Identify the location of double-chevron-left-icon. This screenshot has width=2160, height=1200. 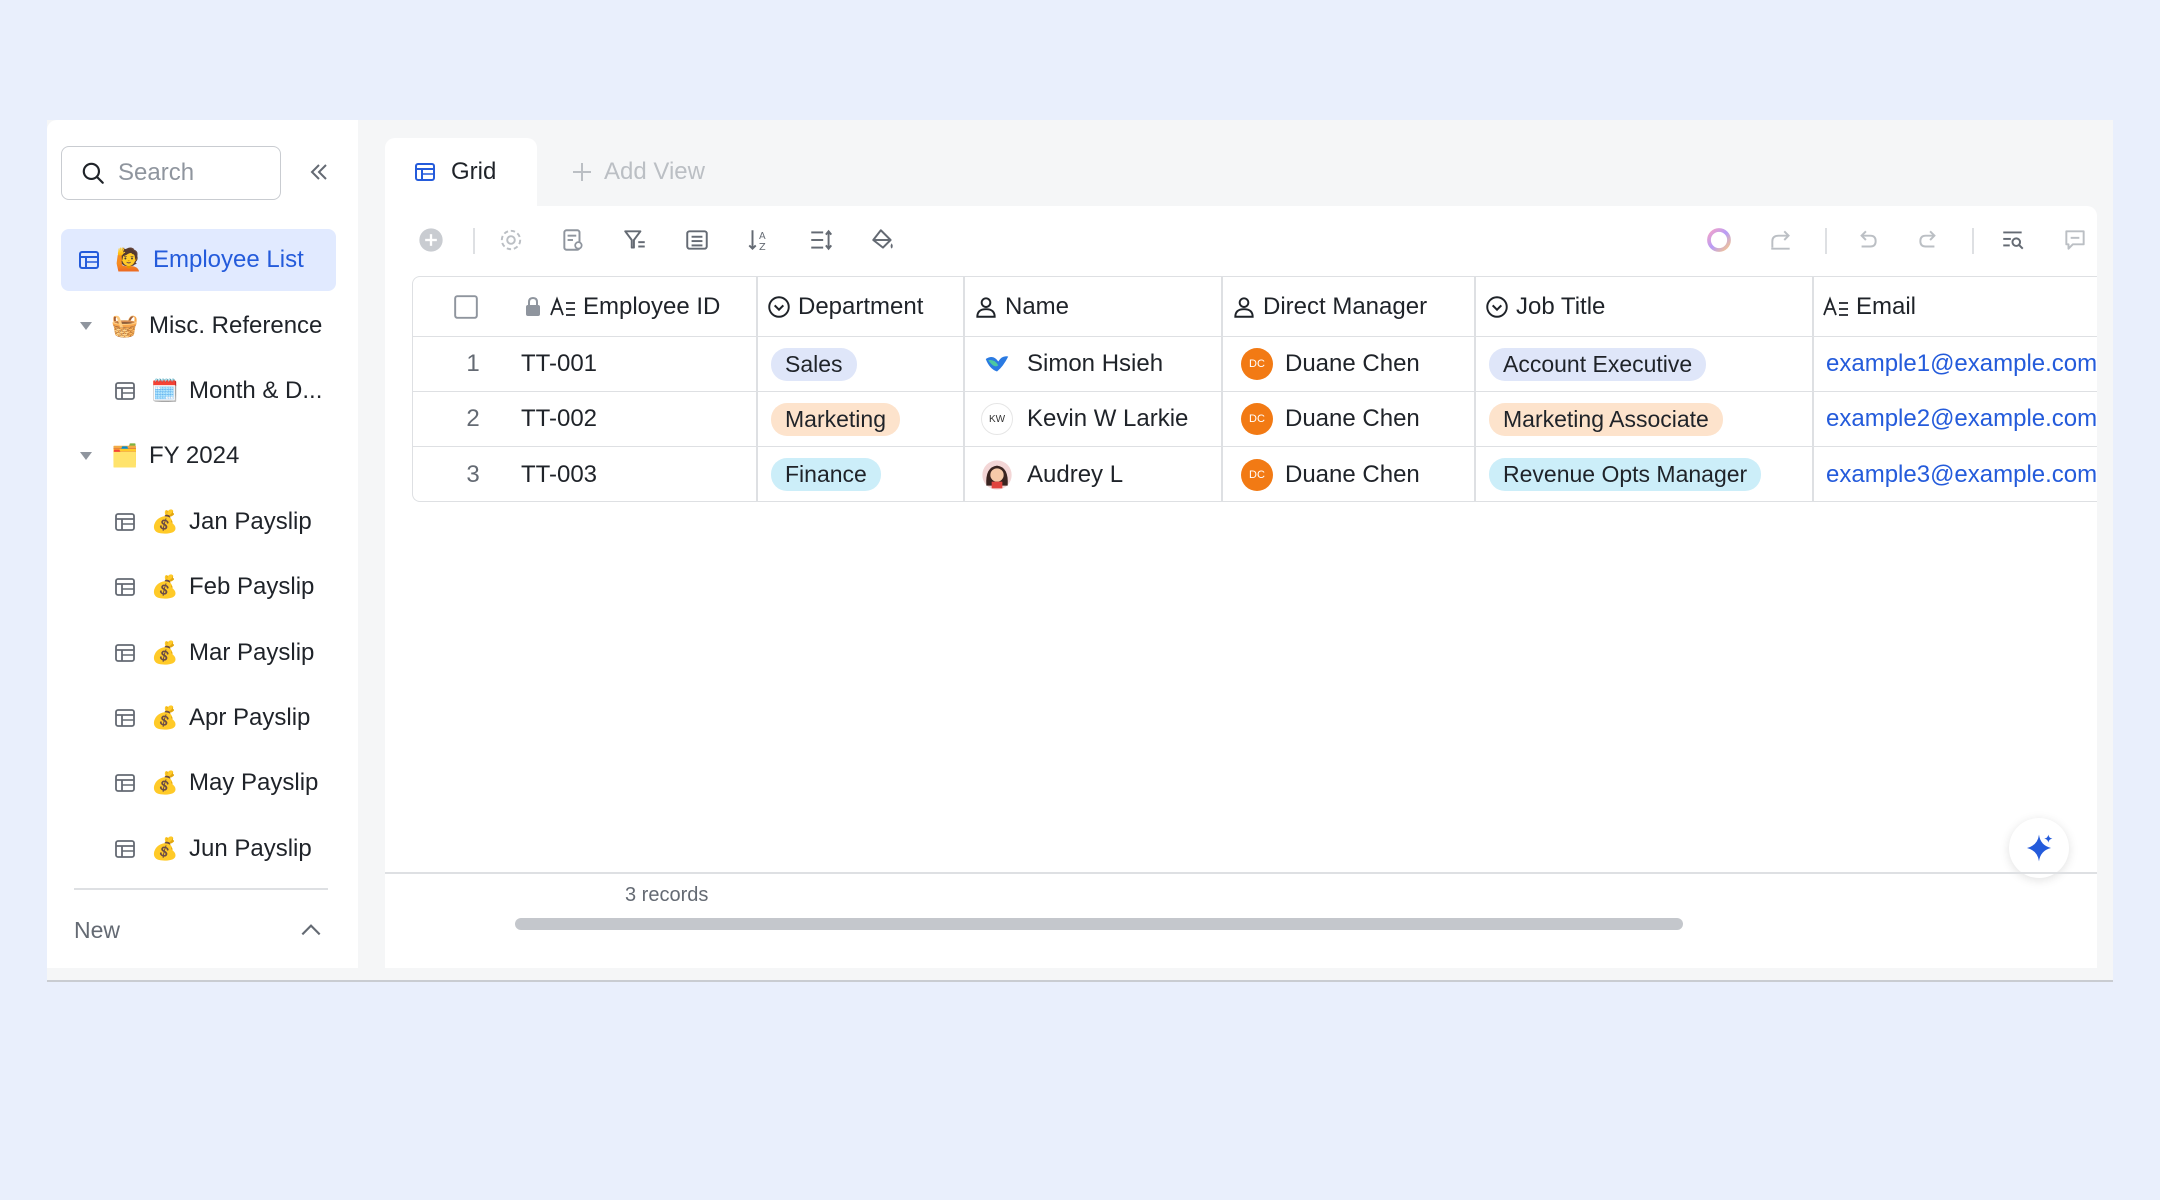
(318, 172).